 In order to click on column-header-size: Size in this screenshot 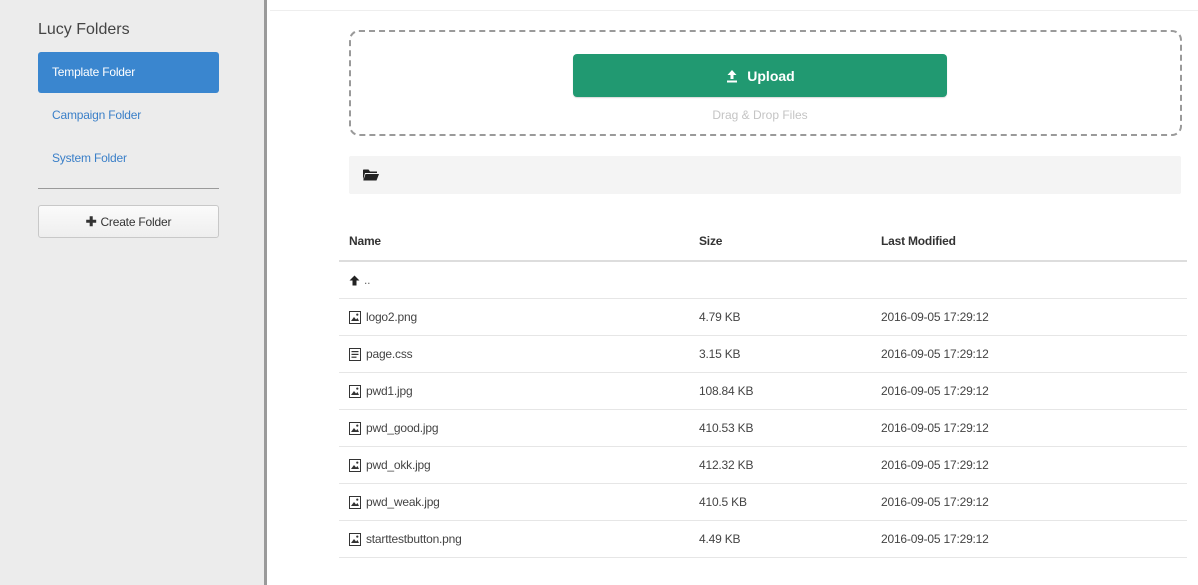, I will do `click(780, 242)`.